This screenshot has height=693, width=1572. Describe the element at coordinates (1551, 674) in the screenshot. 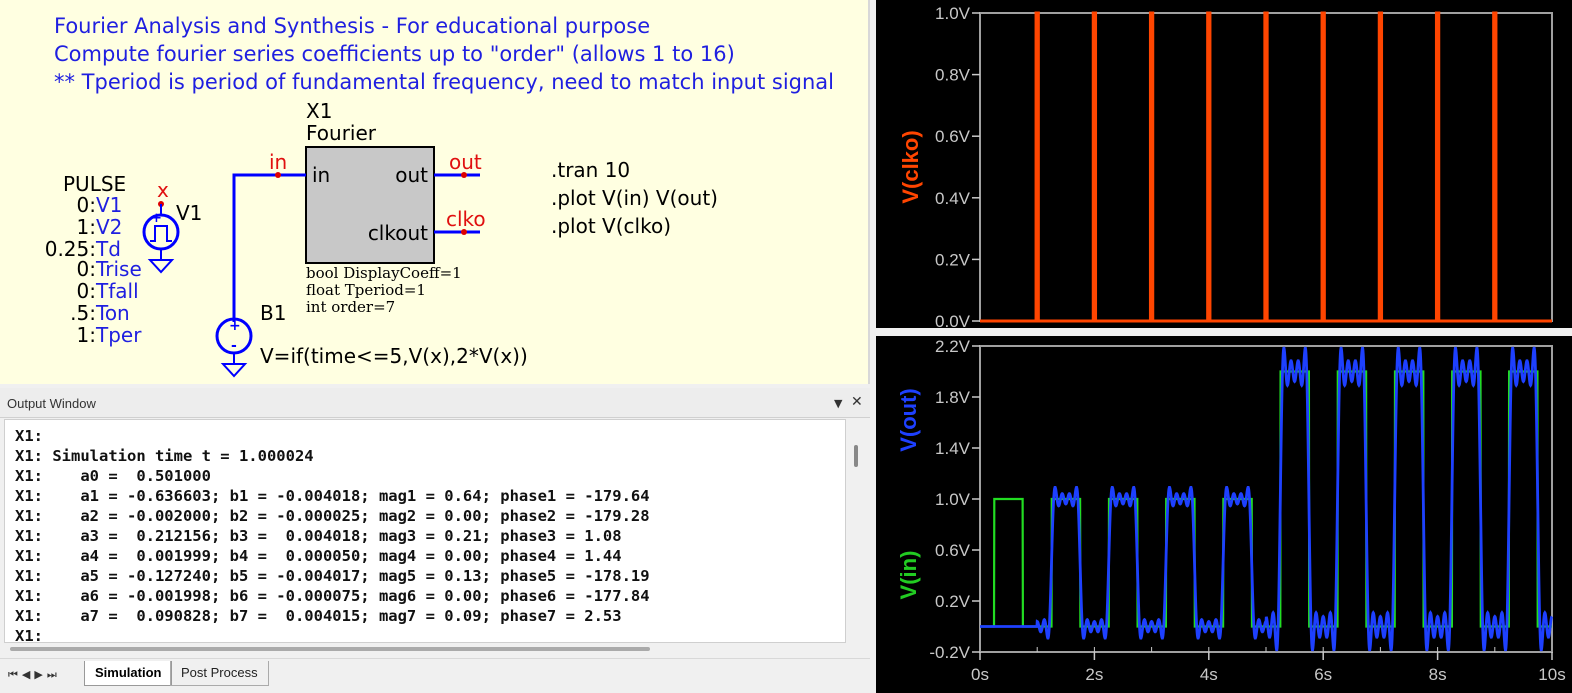

I see `x-tick-label: 10s` at that location.